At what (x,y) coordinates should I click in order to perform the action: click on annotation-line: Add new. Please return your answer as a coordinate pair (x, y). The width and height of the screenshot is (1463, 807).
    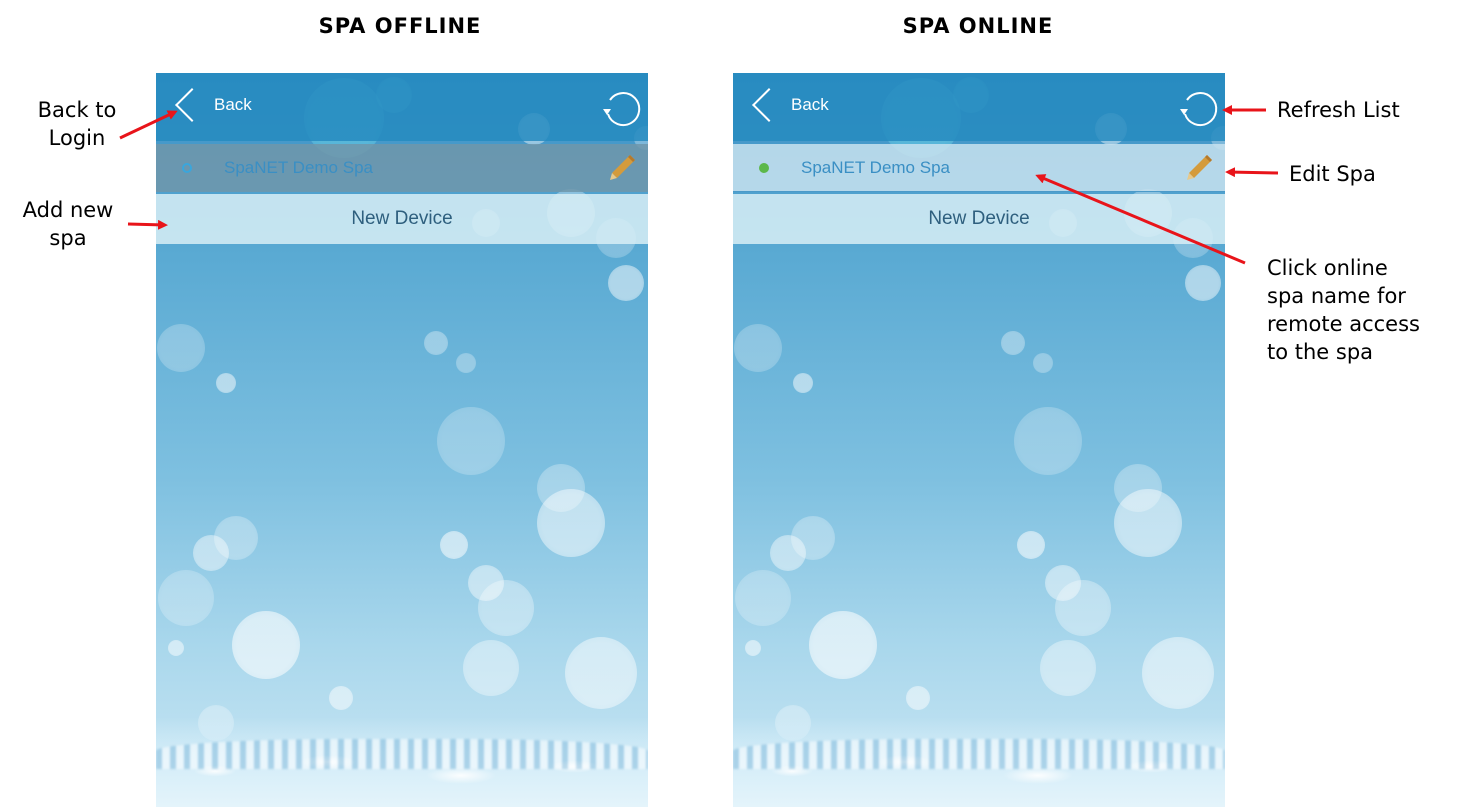
    Looking at the image, I should click on (68, 210).